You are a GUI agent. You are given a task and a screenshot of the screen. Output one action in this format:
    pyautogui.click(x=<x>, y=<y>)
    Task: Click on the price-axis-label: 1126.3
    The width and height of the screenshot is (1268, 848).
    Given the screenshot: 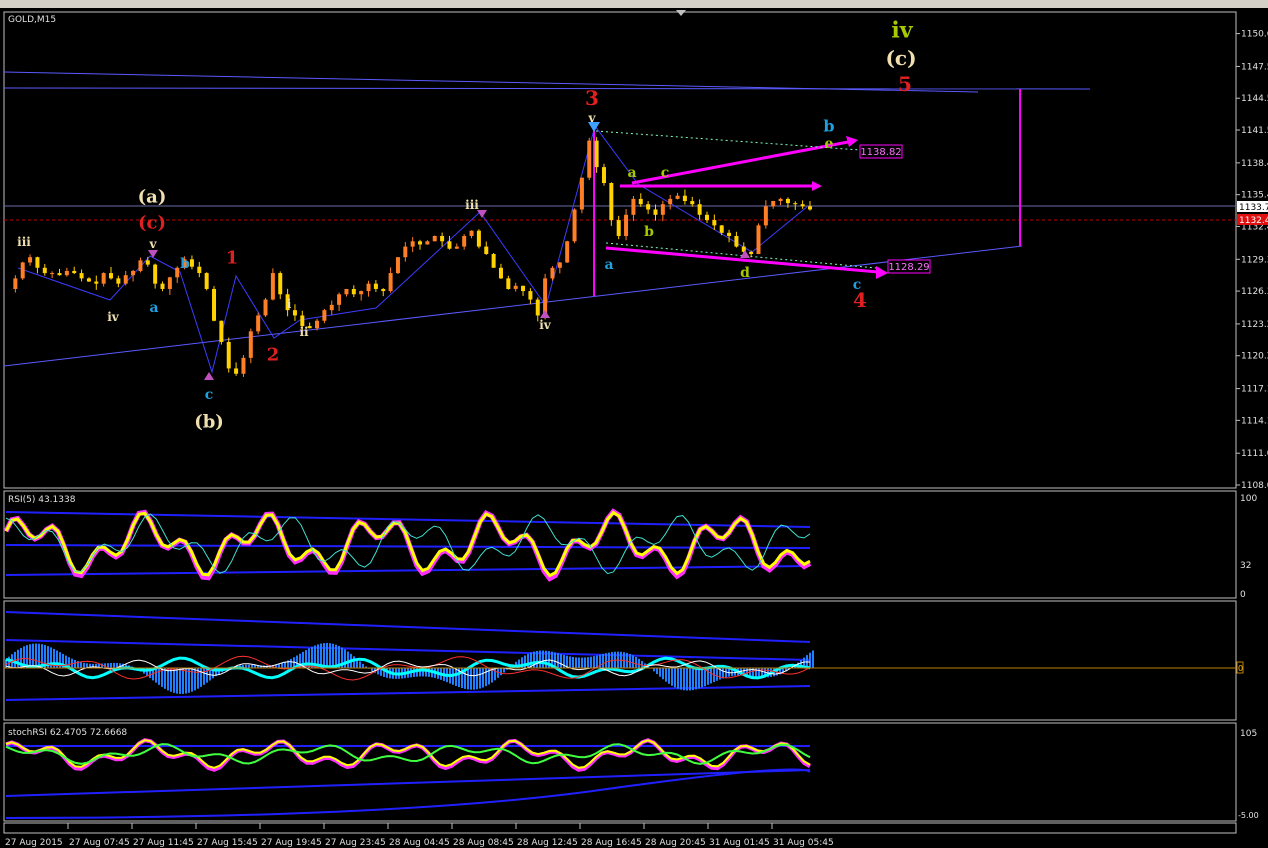 What is the action you would take?
    pyautogui.click(x=1254, y=292)
    